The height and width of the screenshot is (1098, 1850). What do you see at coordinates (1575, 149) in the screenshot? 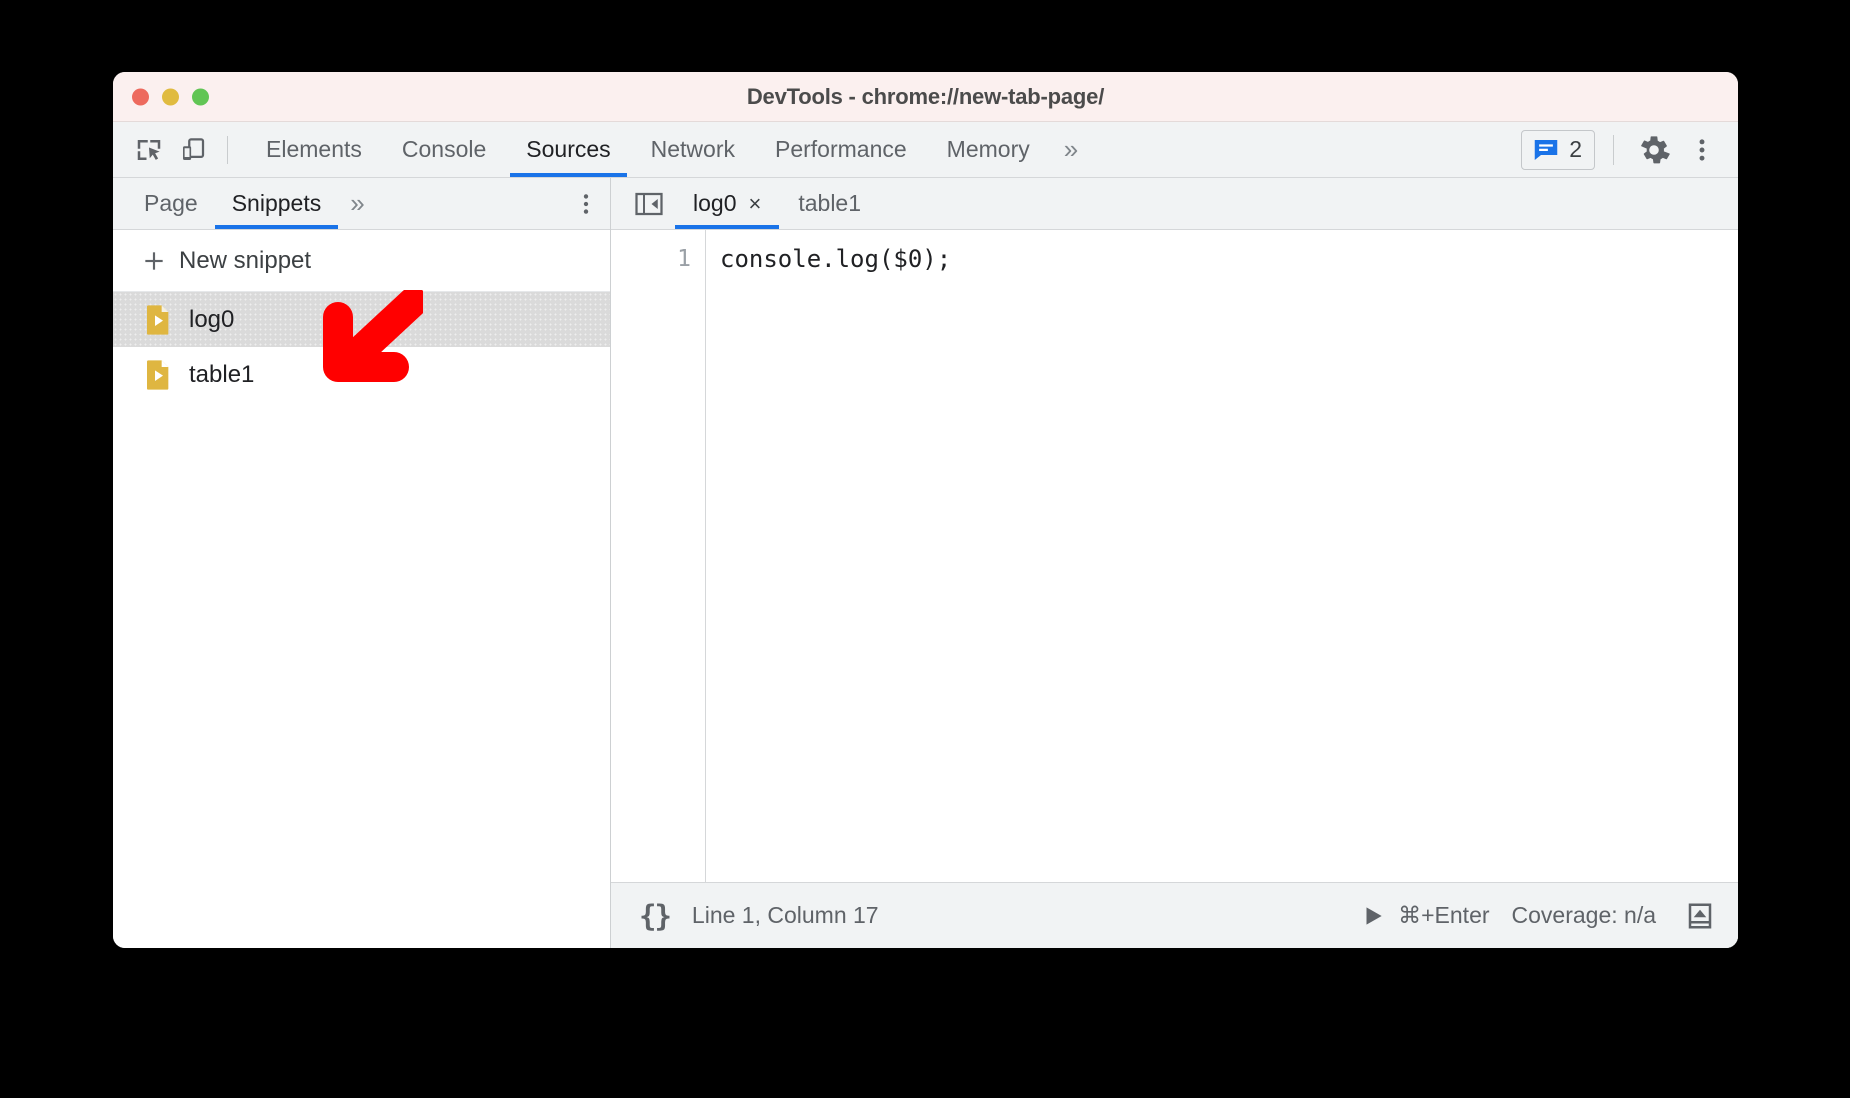
I see `issues-count: 2` at bounding box center [1575, 149].